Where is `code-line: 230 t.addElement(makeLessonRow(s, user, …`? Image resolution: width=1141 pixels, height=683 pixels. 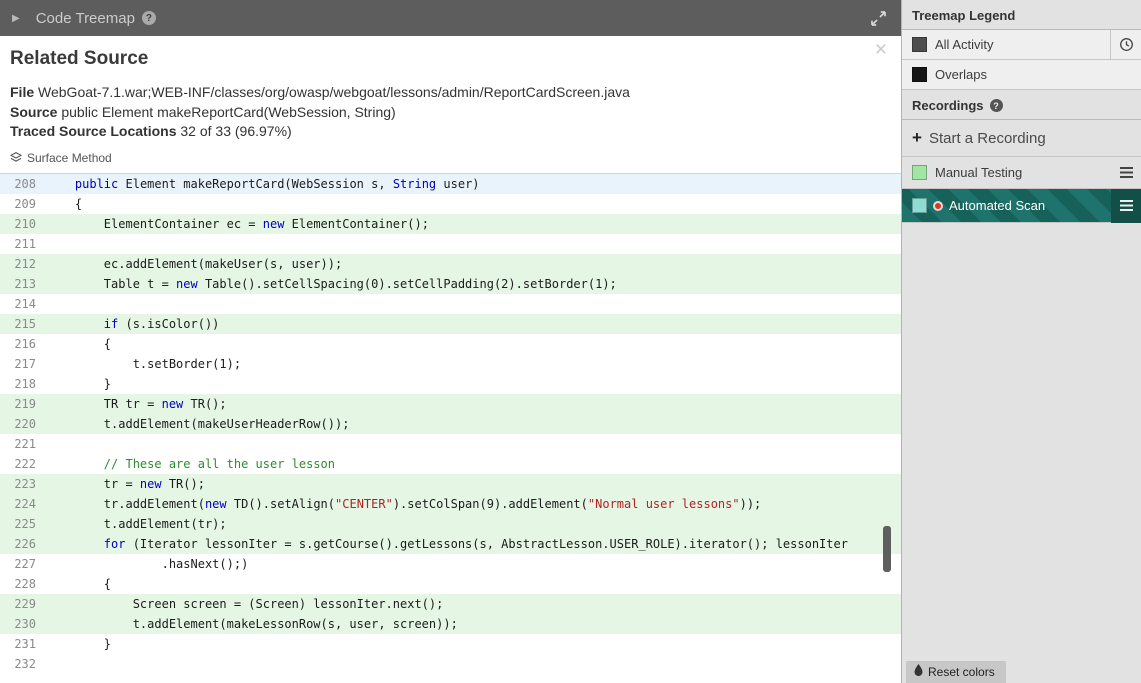 code-line: 230 t.addElement(makeLessonRow(s, user, … is located at coordinates (450, 623).